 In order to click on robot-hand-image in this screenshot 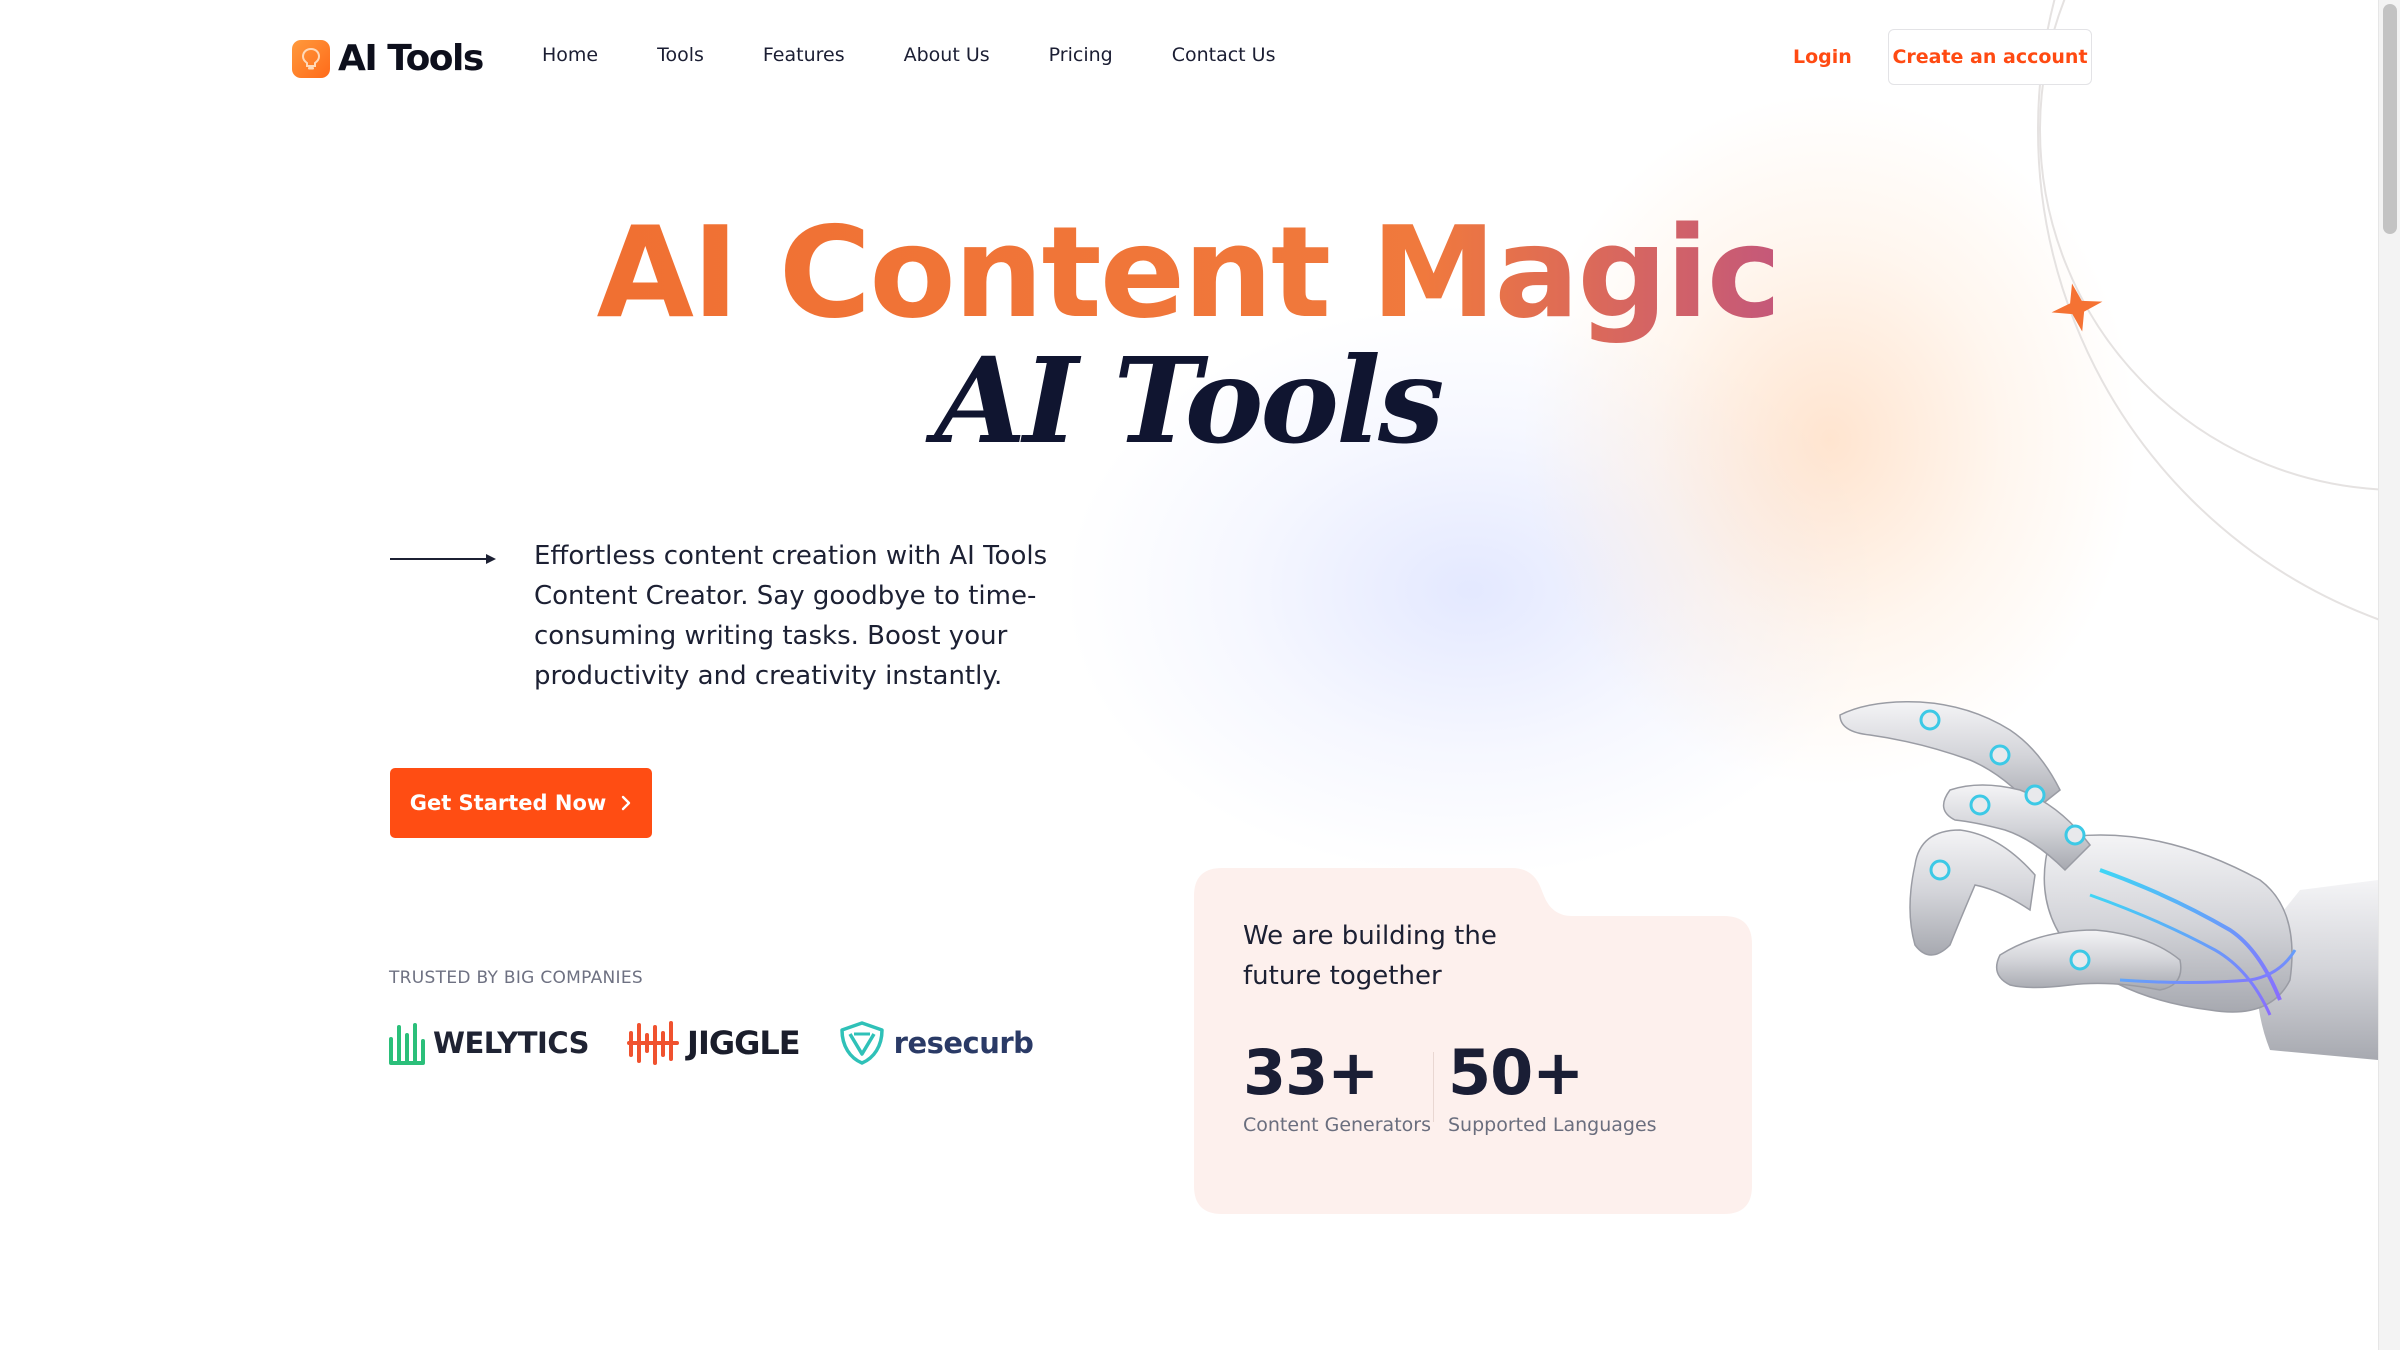, I will do `click(2108, 880)`.